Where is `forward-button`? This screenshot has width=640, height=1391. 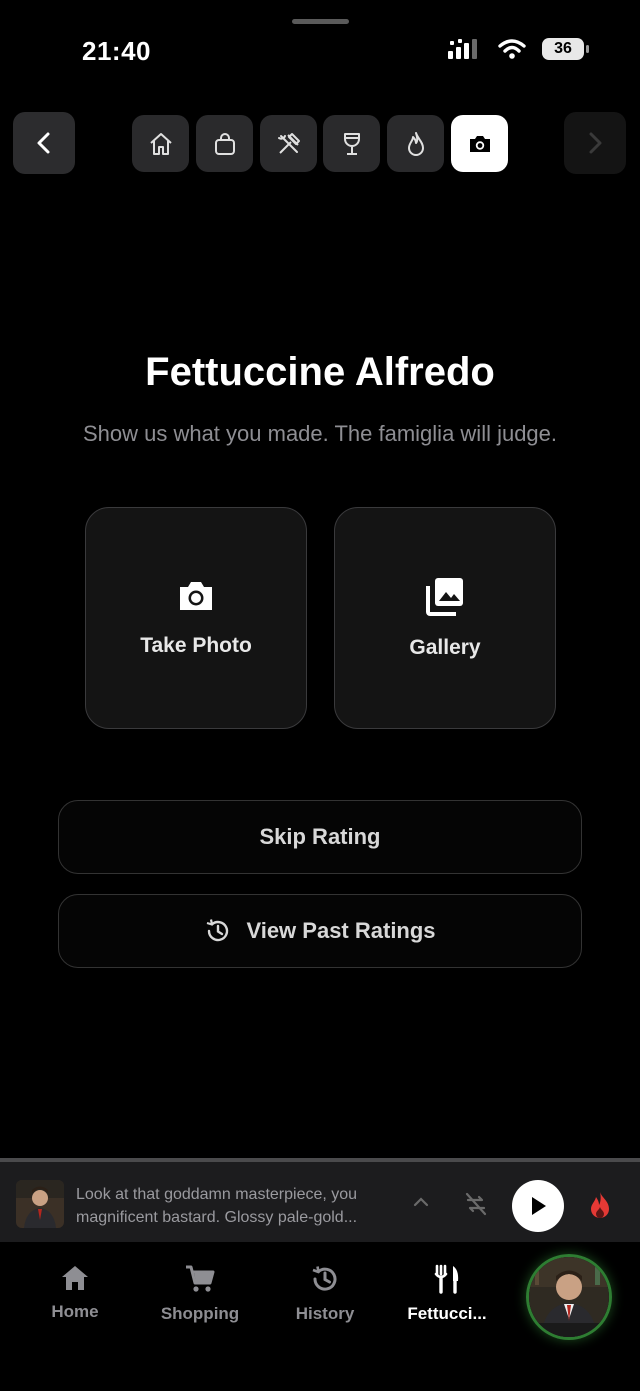 forward-button is located at coordinates (595, 143).